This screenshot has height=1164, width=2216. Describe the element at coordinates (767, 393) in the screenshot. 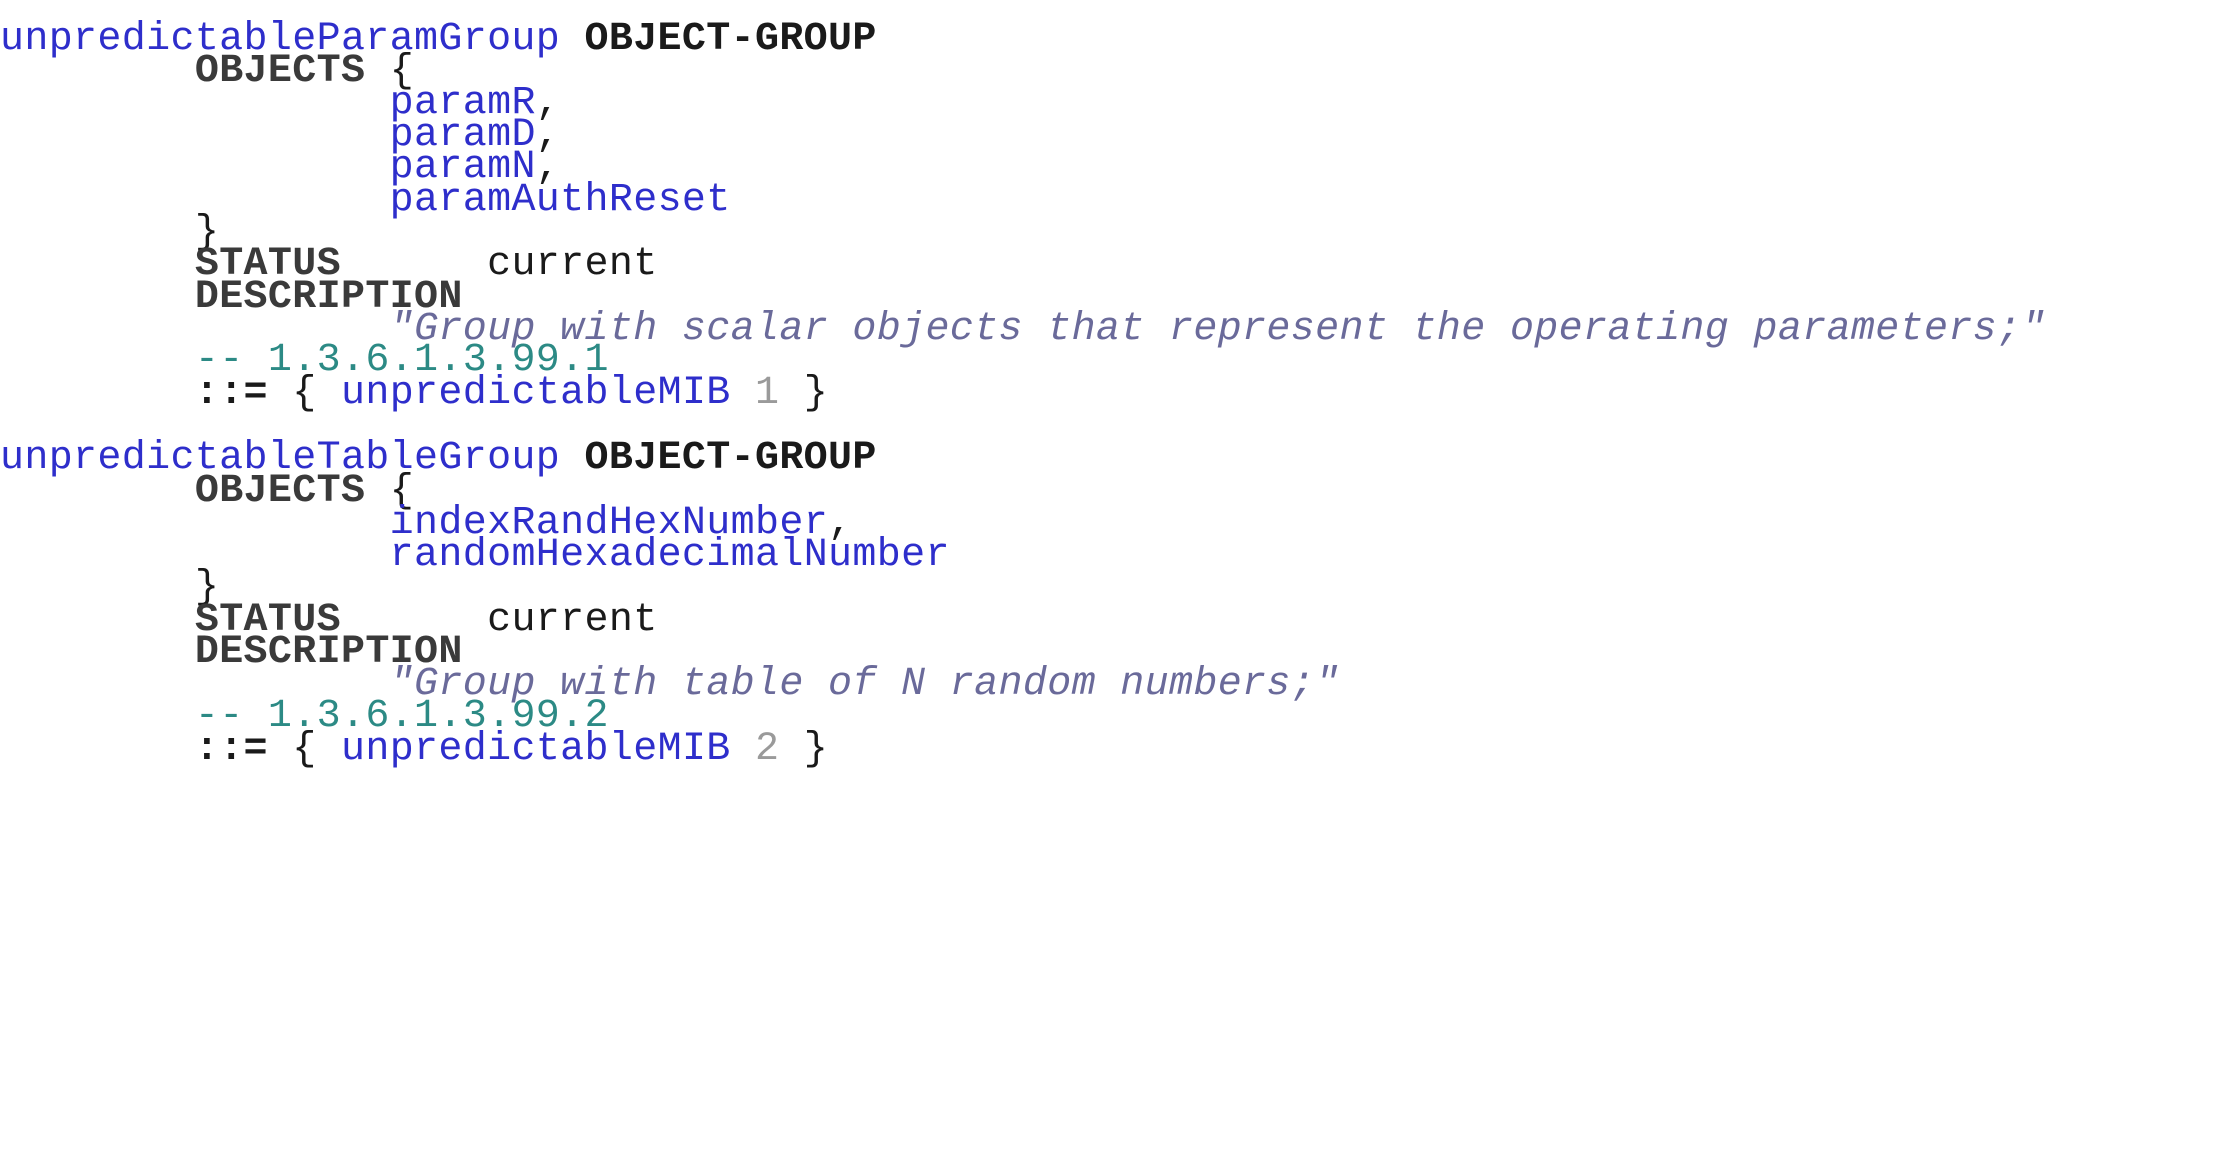

I see `sub-id: 1` at that location.